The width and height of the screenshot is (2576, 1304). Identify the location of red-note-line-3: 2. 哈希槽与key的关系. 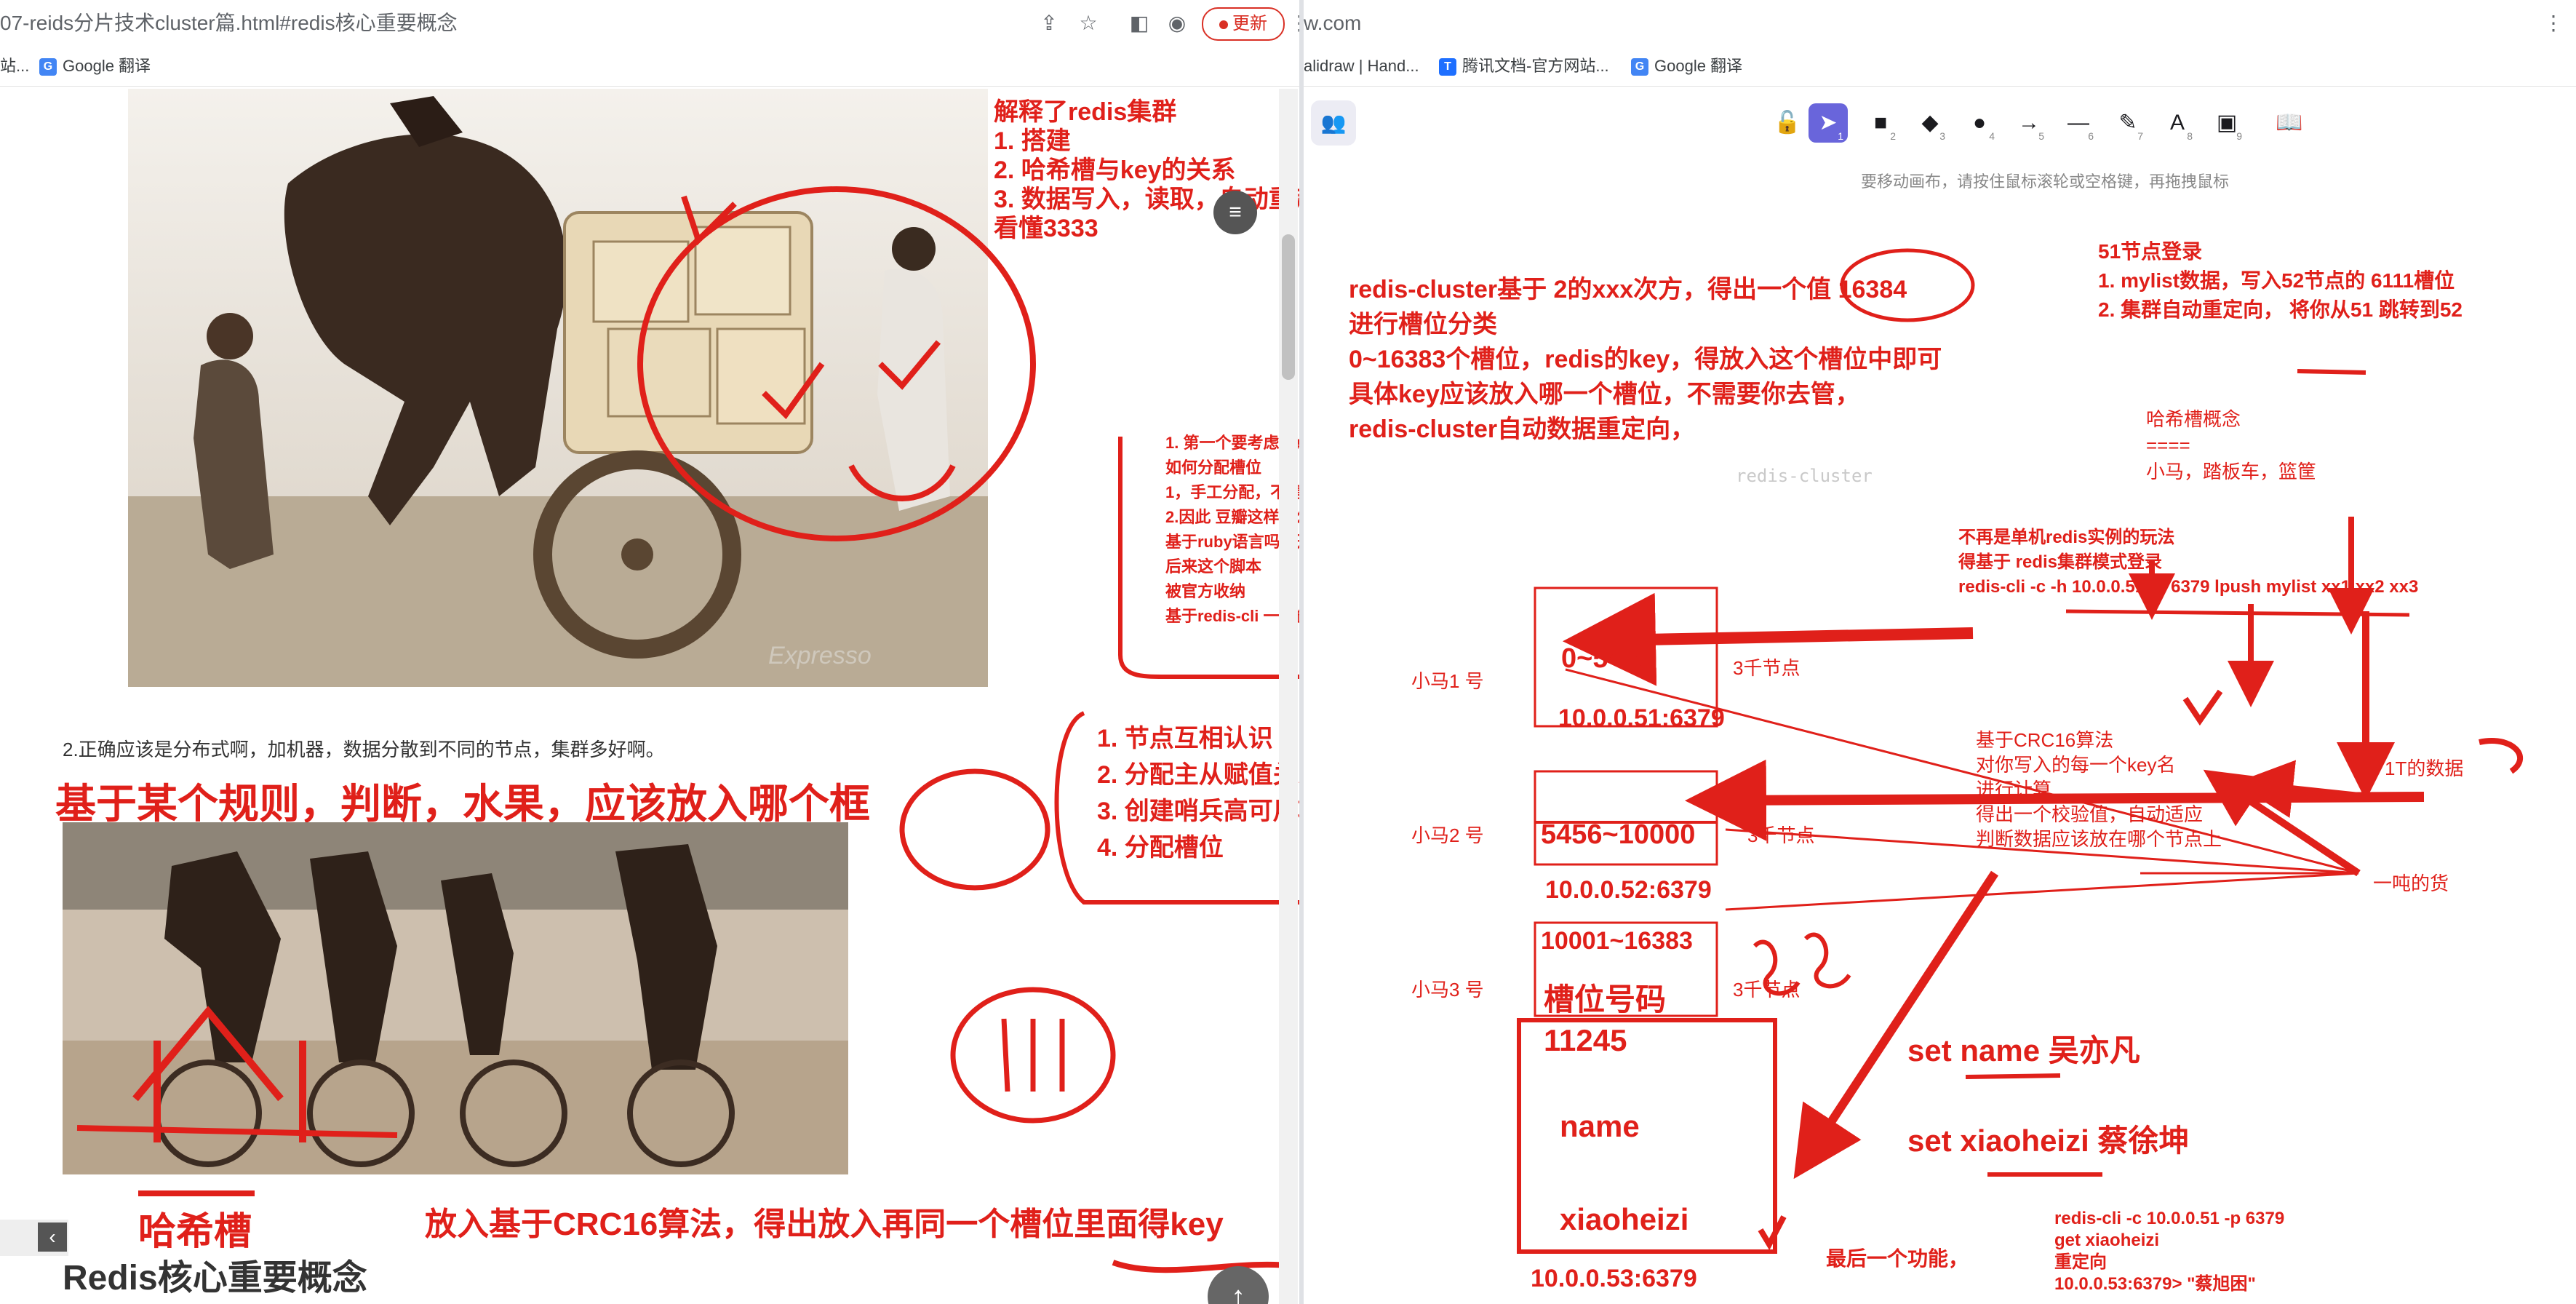
(1115, 170).